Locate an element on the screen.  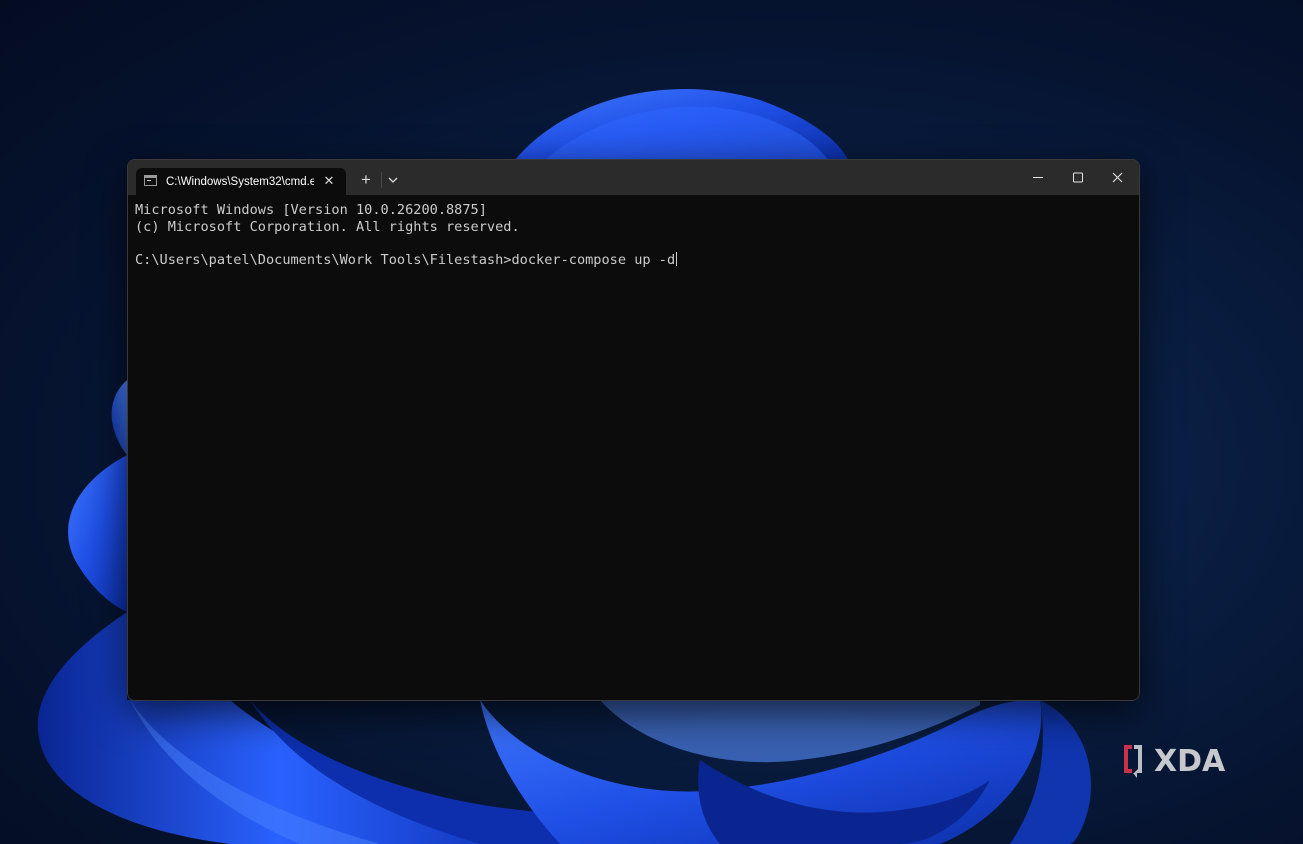
minimize-icon is located at coordinates (1038, 177).